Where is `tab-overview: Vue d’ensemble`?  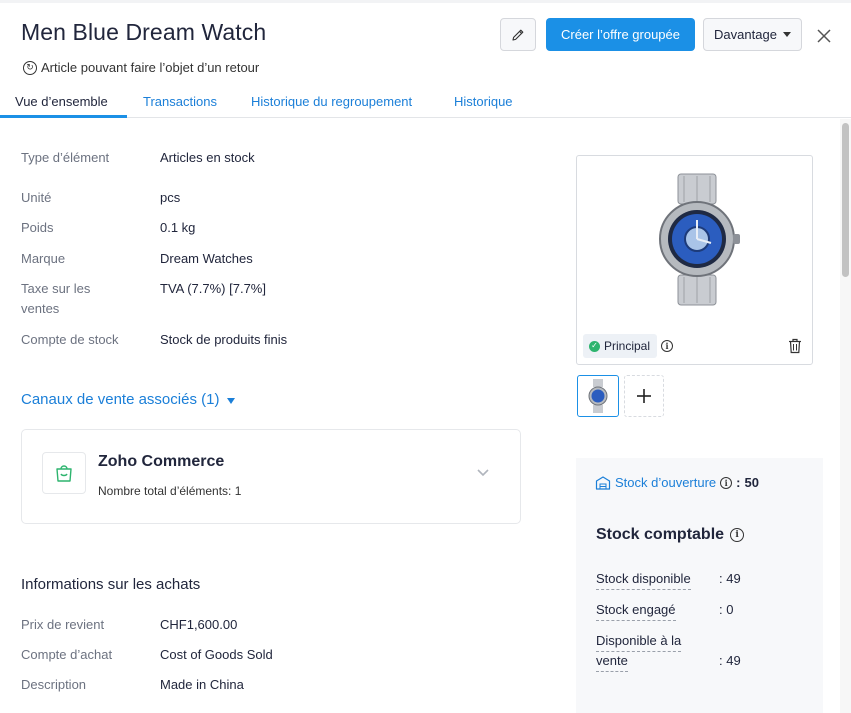 tab-overview: Vue d’ensemble is located at coordinates (61, 101).